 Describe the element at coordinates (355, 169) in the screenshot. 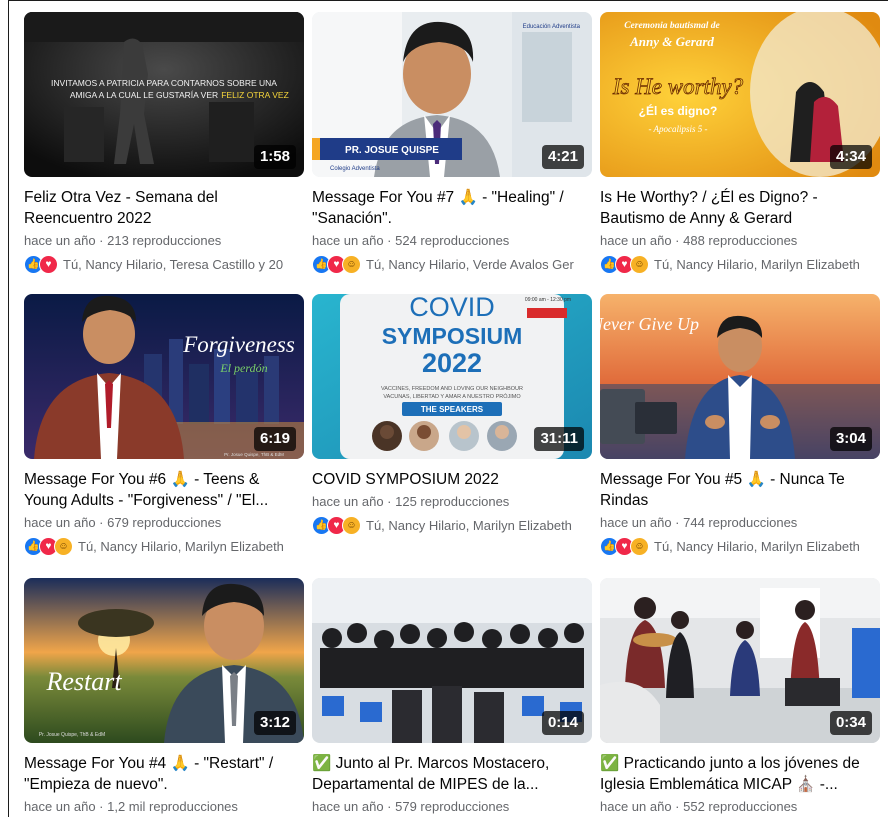

I see `thumb-school-label: Colegio Adventista` at that location.